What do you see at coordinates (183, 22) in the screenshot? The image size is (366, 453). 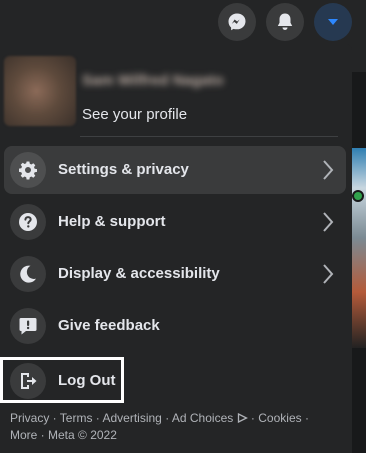 I see `top-navigation-bar` at bounding box center [183, 22].